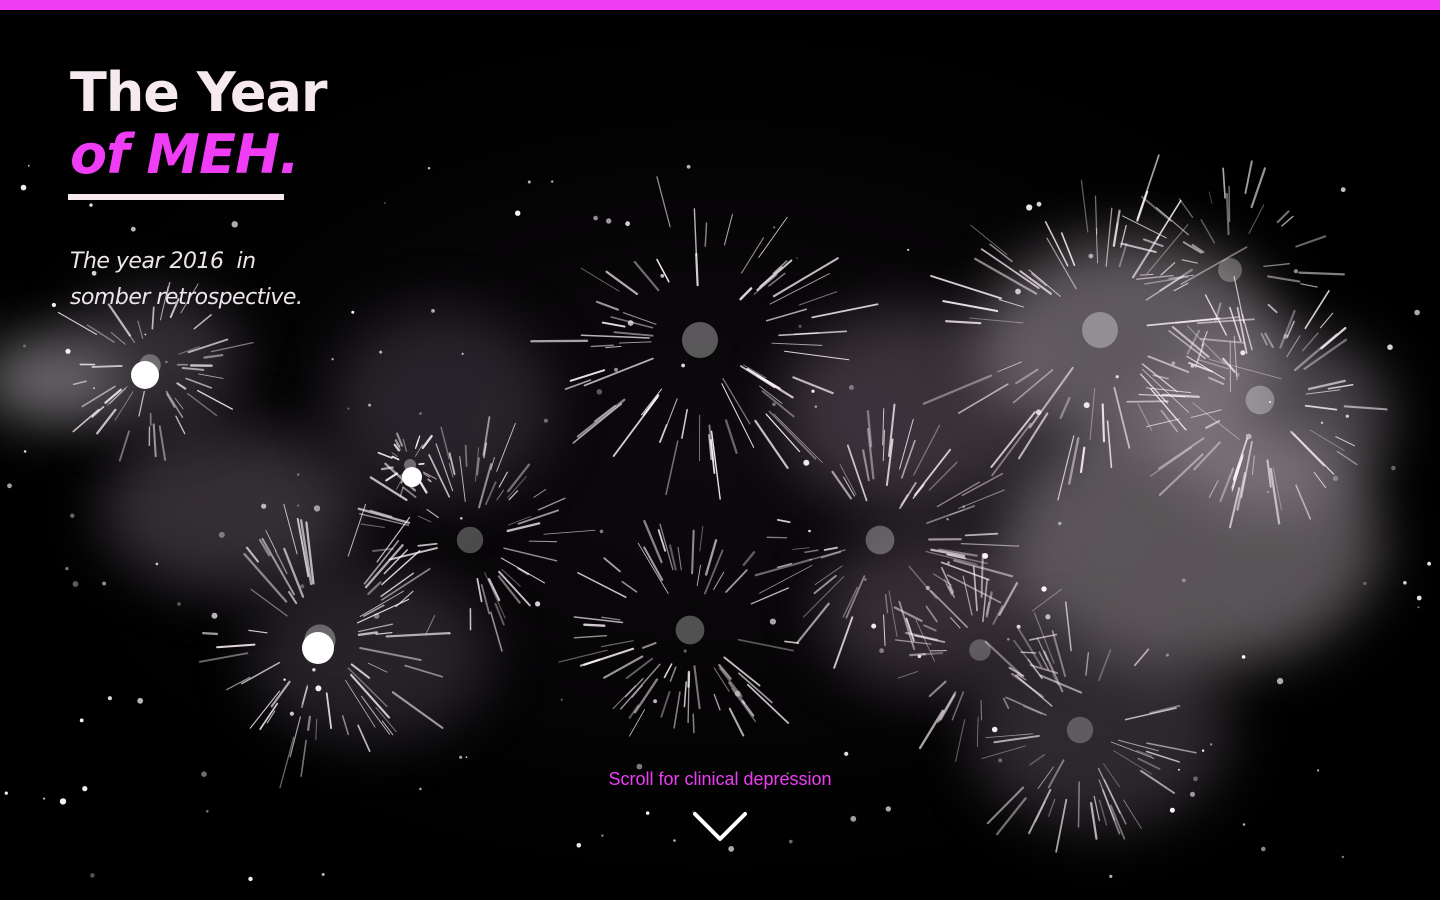 Image resolution: width=1440 pixels, height=900 pixels. Describe the element at coordinates (186, 297) in the screenshot. I see `subtitle-line-2: somber retrospective.` at that location.